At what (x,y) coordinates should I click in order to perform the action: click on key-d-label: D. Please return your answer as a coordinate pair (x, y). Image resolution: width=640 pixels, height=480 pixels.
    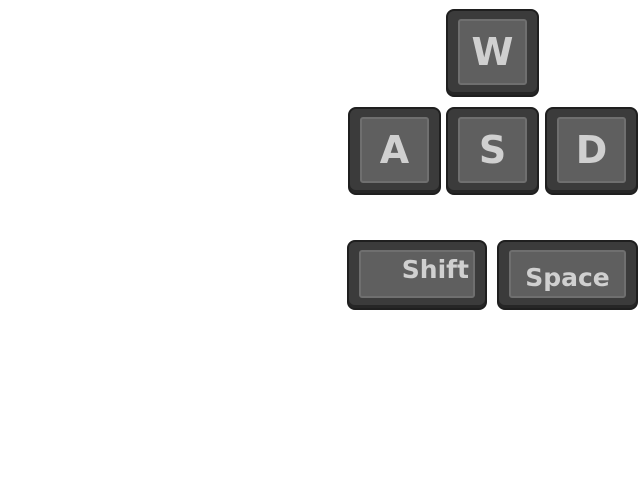
    Looking at the image, I should click on (591, 150).